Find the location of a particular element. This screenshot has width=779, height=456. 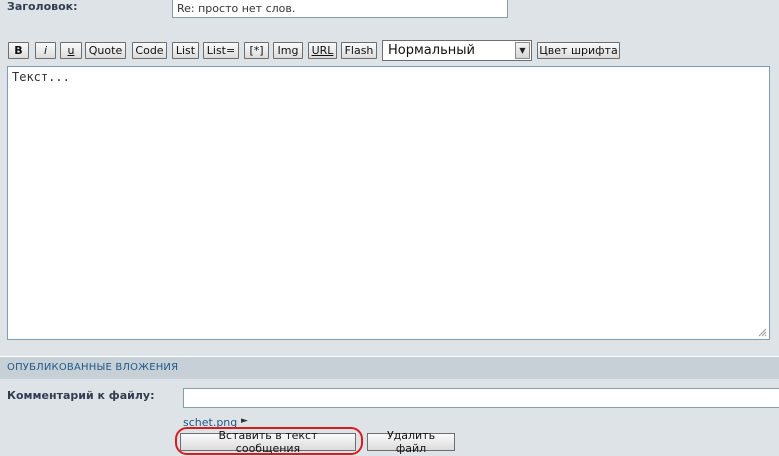

insert-into-message-button: Вставить в текст сообщения is located at coordinates (268, 442).